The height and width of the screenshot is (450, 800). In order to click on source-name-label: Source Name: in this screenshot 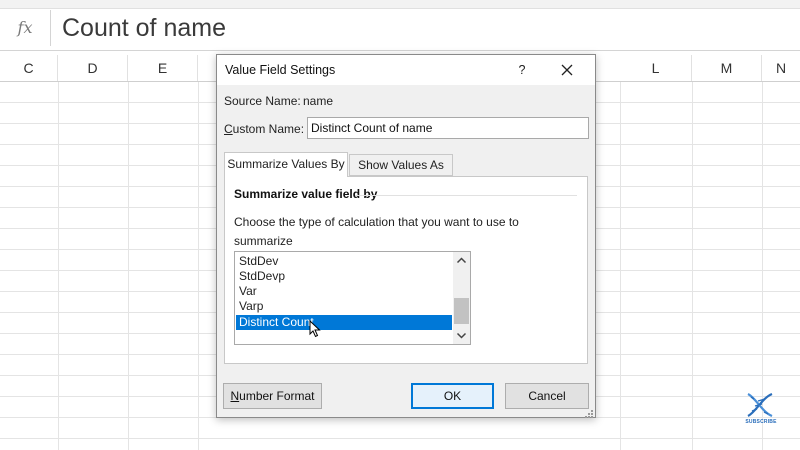, I will do `click(262, 101)`.